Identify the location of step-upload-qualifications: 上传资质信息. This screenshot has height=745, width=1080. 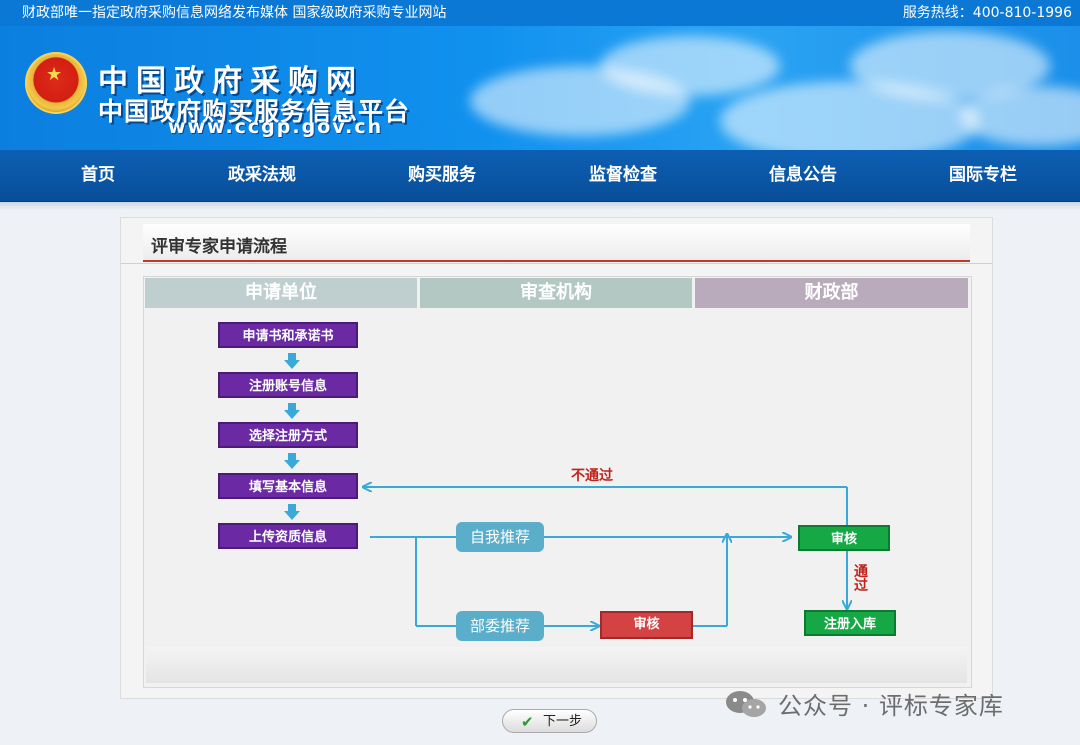
(288, 536).